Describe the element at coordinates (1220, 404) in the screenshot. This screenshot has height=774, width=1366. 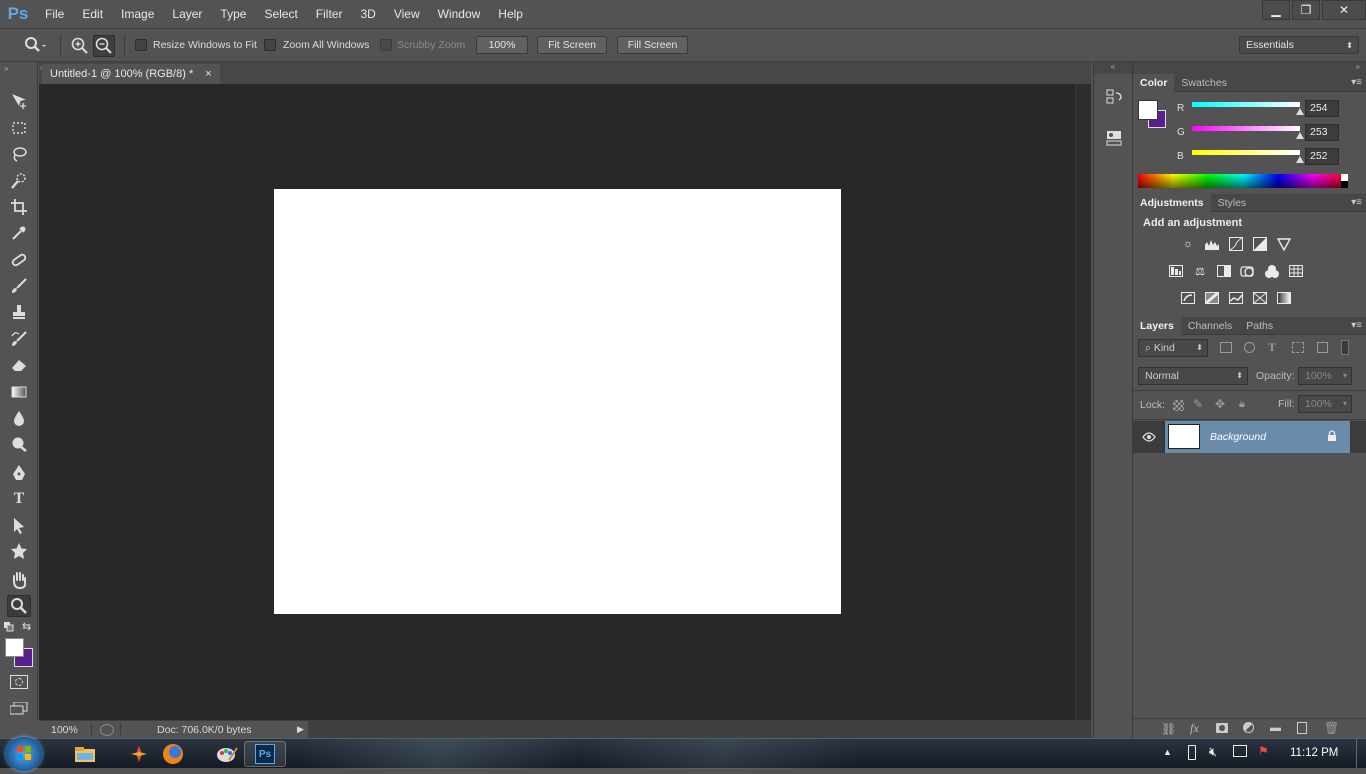
I see `lock-position-icon: ✥` at that location.